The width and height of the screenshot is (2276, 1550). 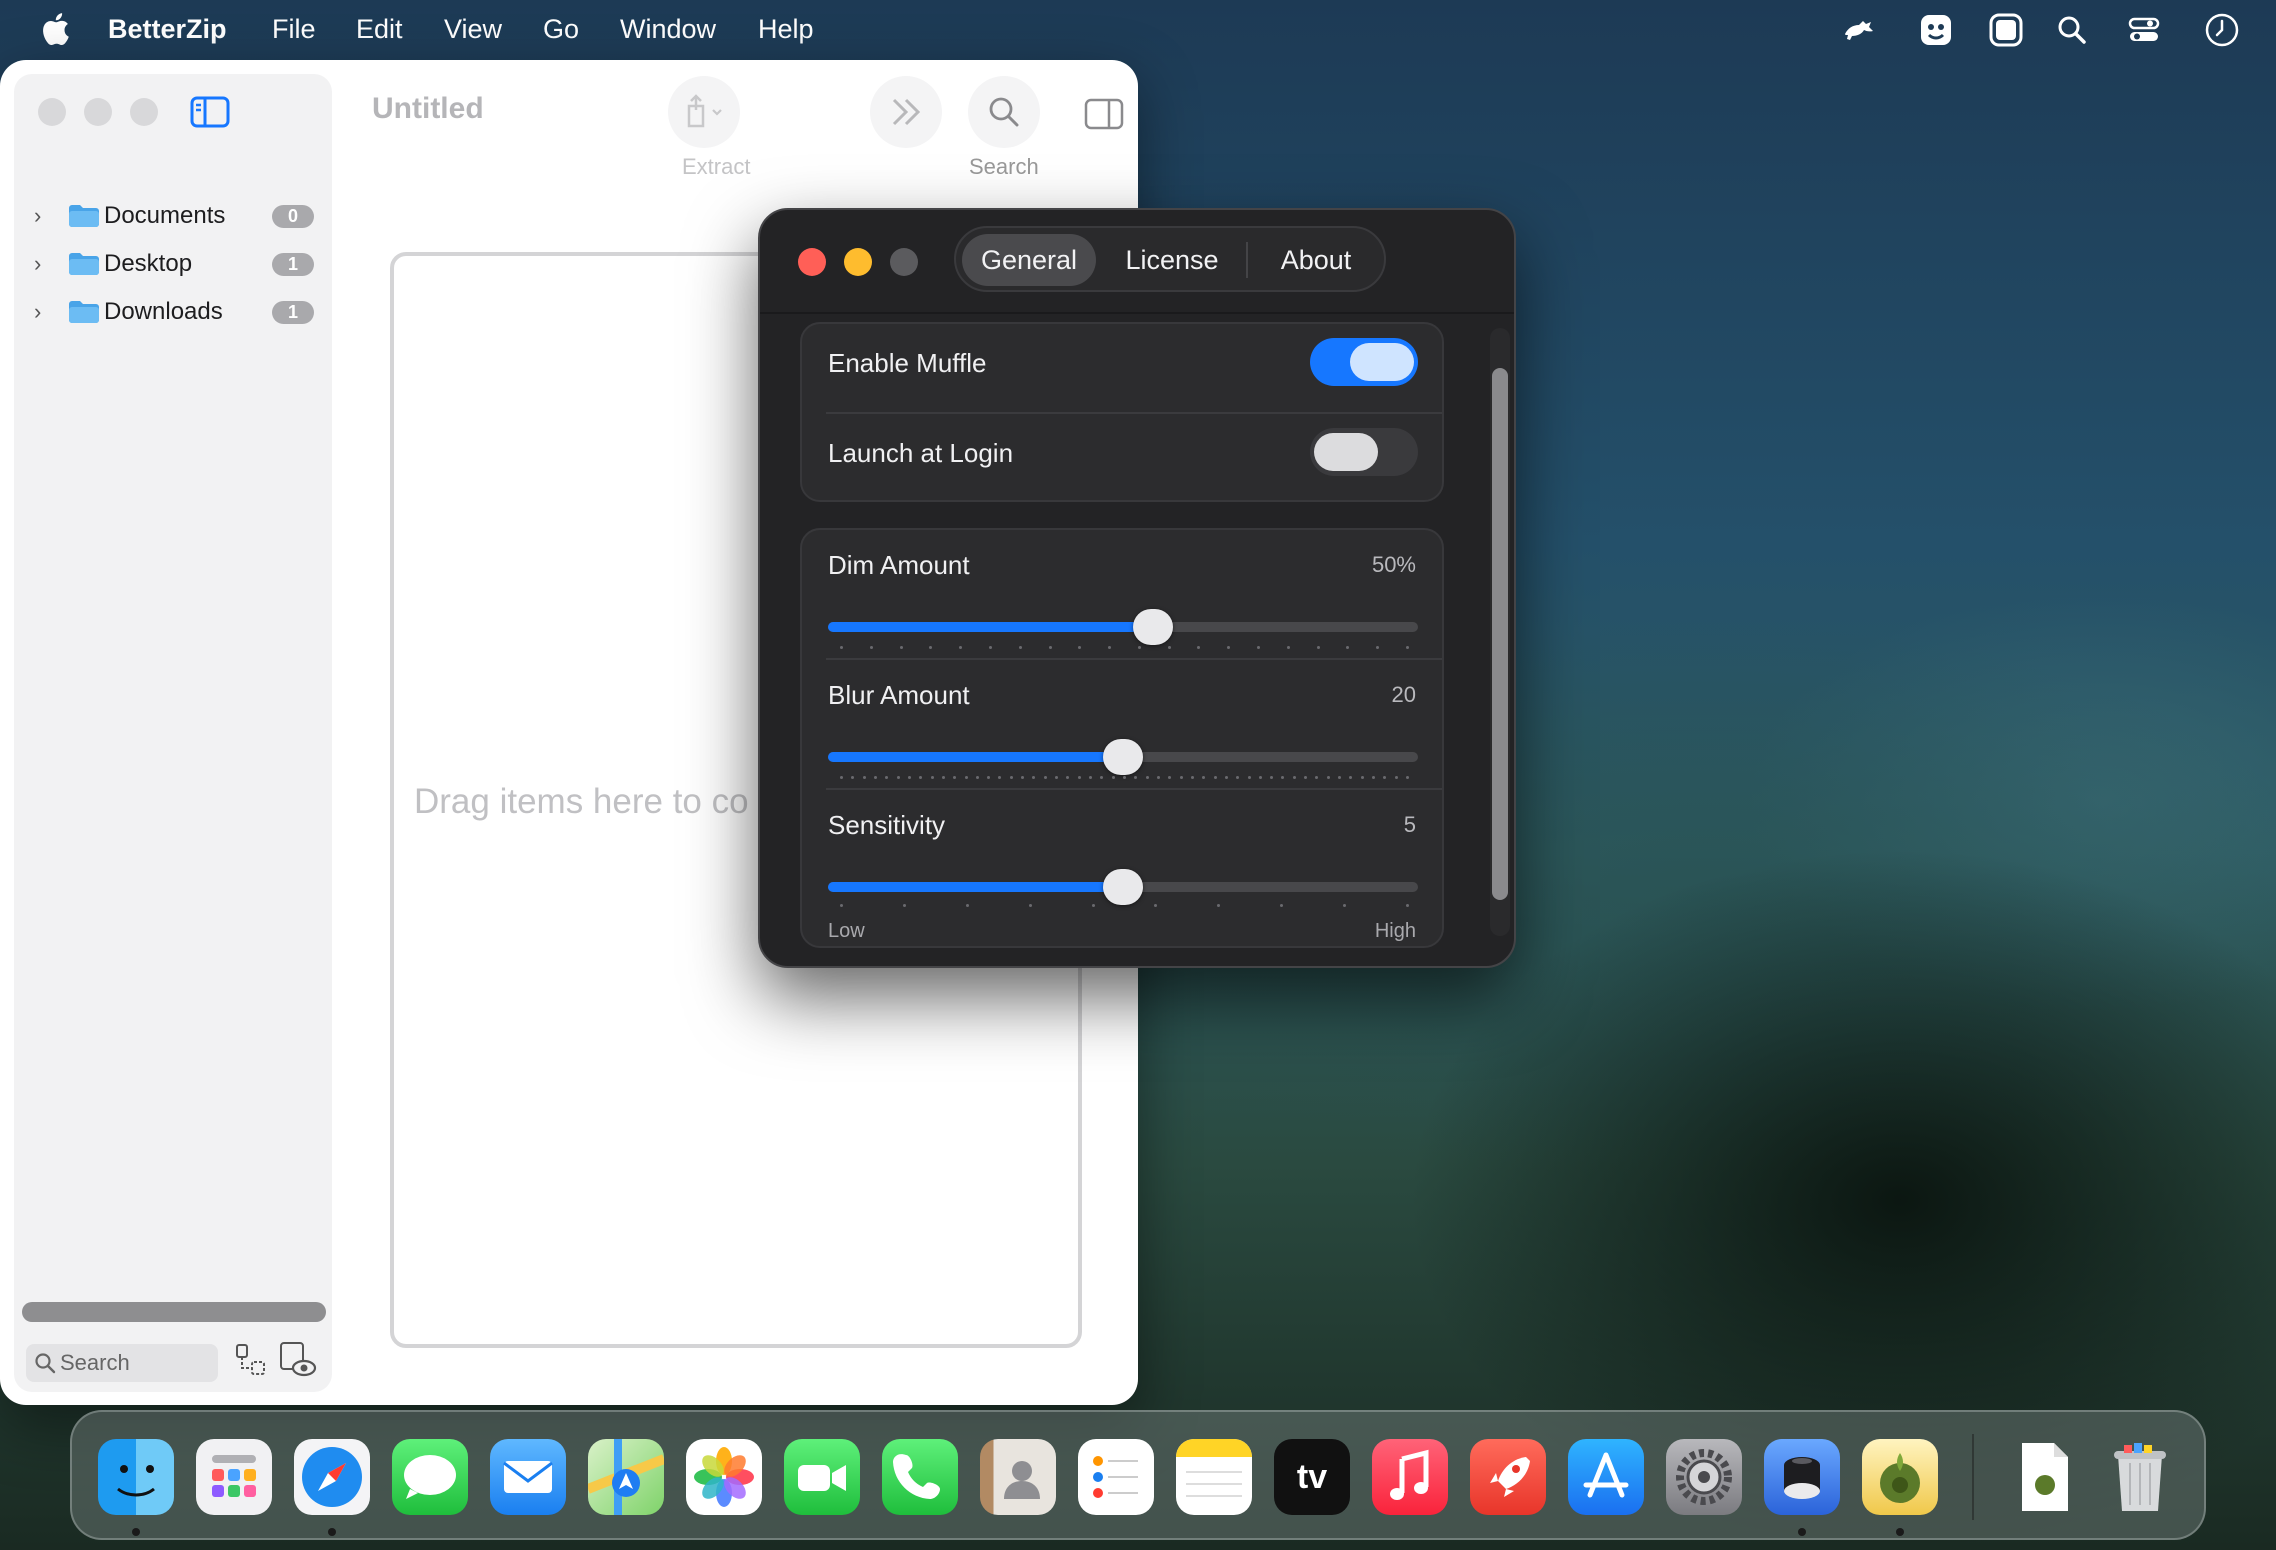 I want to click on app-store-icon, so click(x=1606, y=1477).